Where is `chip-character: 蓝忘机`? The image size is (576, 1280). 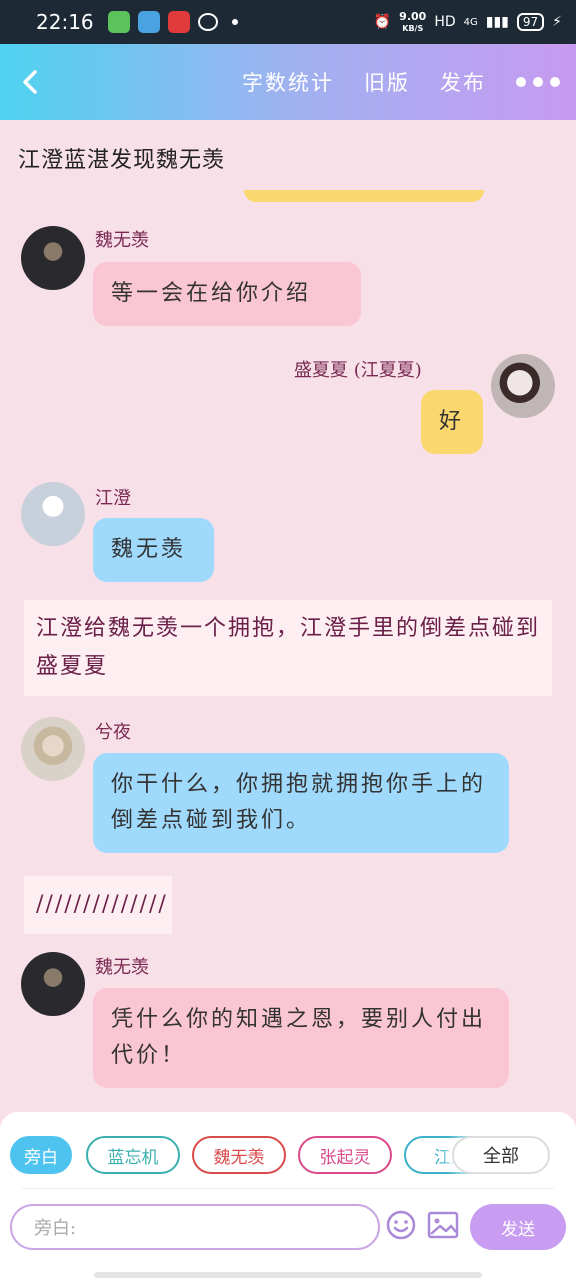
chip-character: 蓝忘机 is located at coordinates (133, 1155).